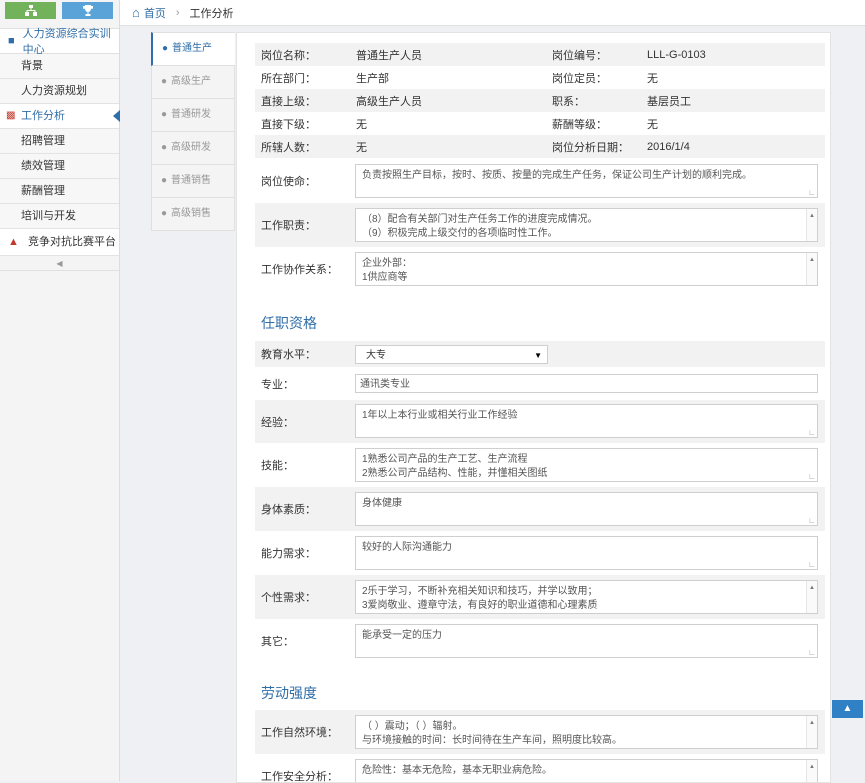 The image size is (865, 783). I want to click on center-label: 人力资源综合实训中心, so click(66, 42).